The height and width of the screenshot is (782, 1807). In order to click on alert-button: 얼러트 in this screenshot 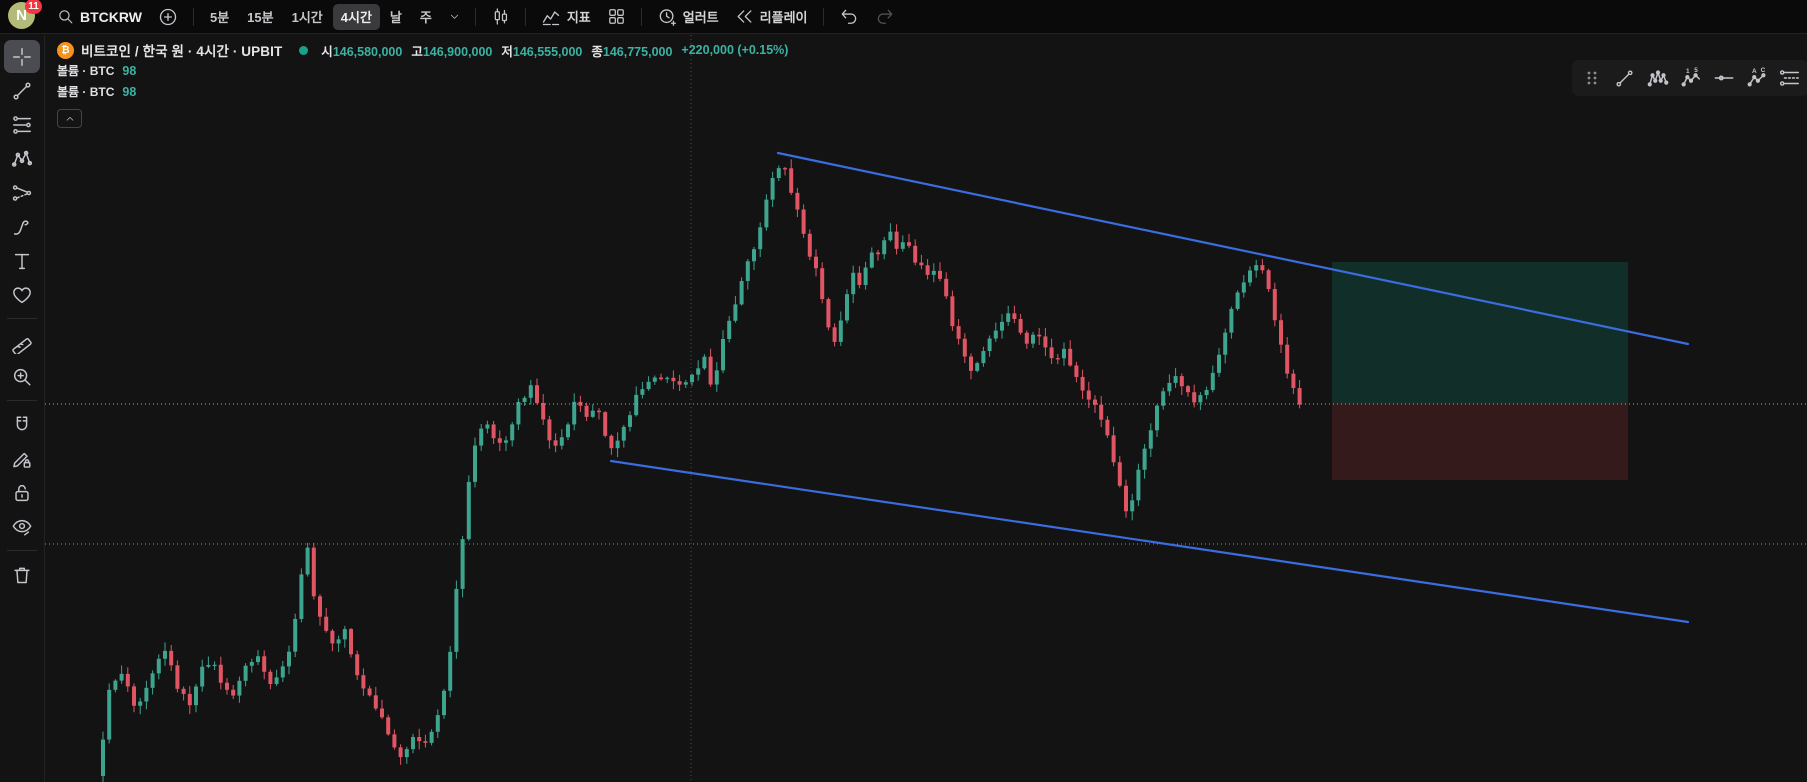, I will do `click(688, 17)`.